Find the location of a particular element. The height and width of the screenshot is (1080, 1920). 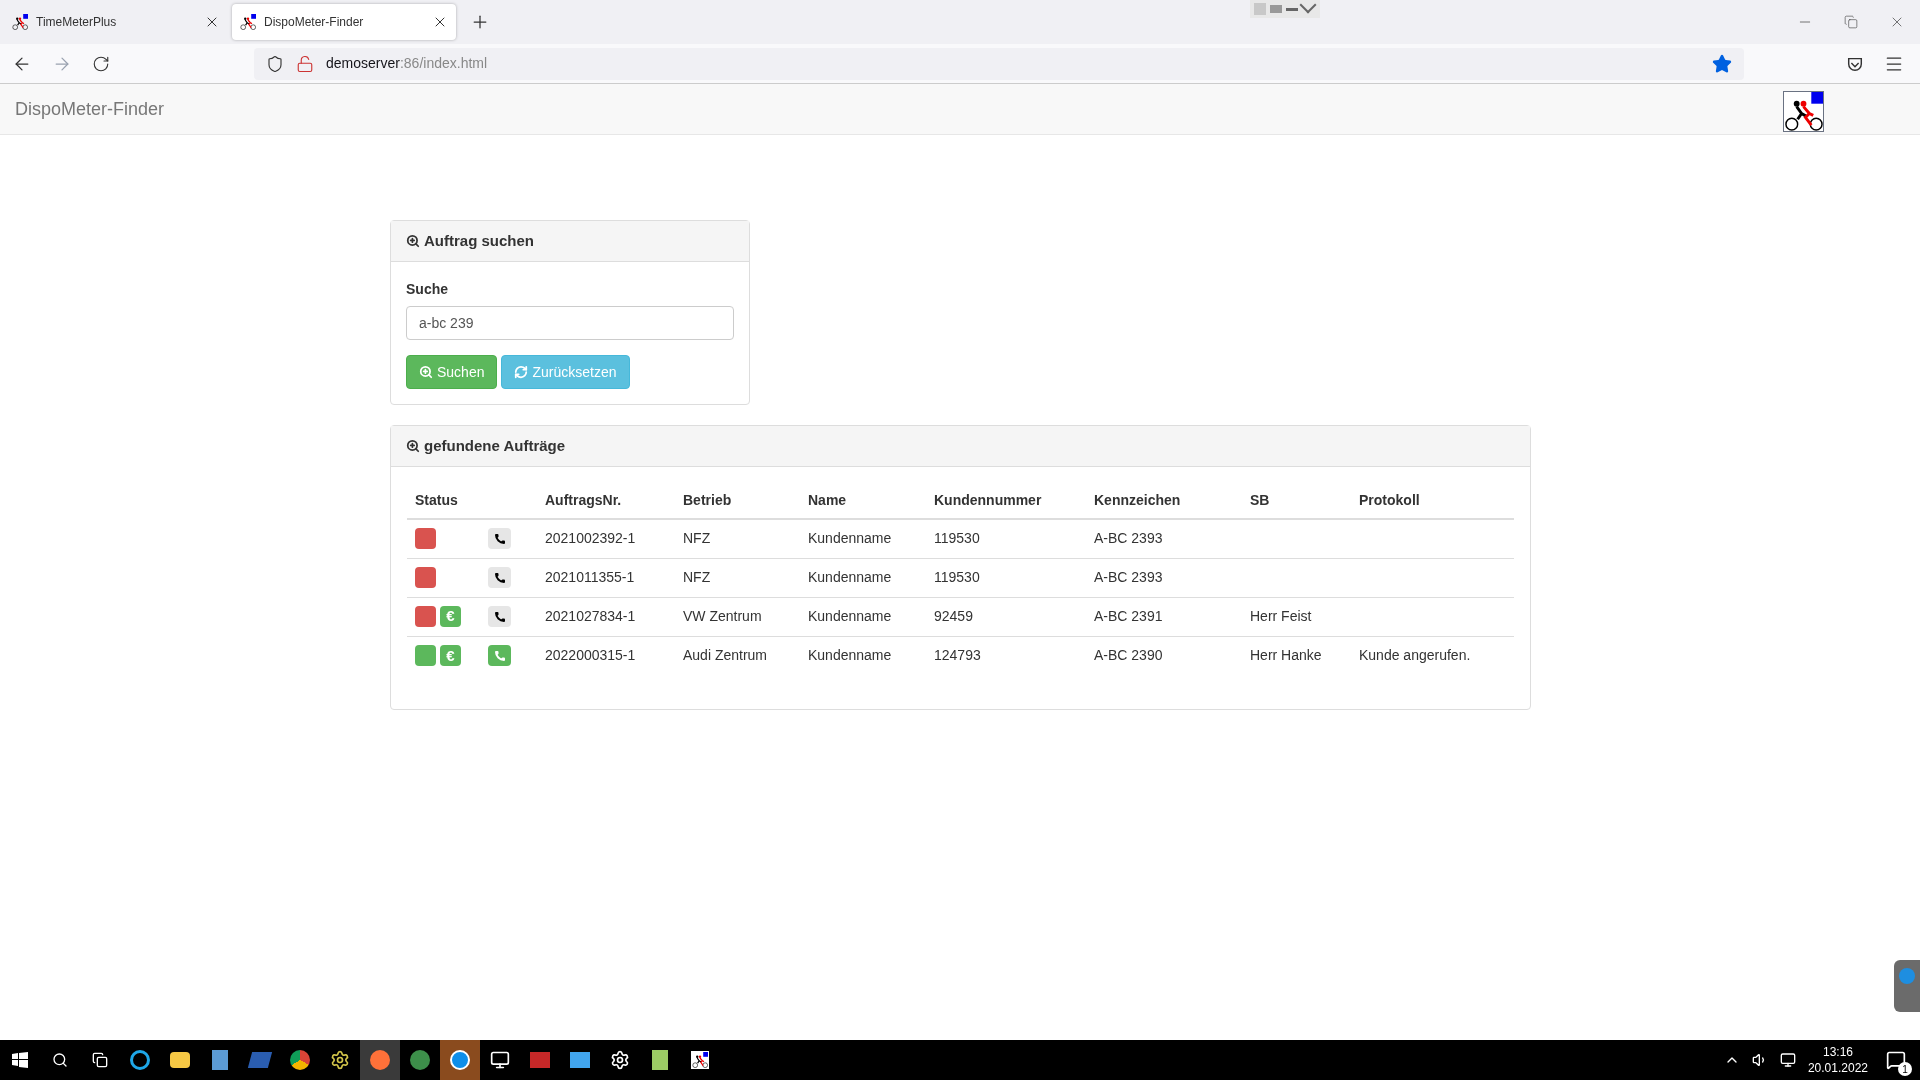

column-header: Kennzeichen is located at coordinates (1137, 499).